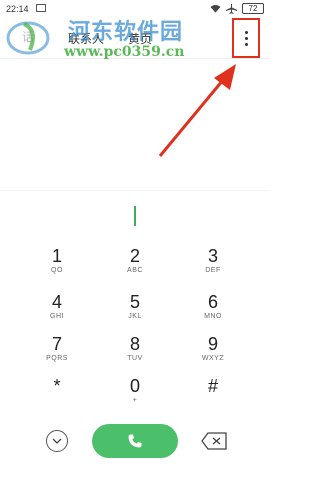 This screenshot has width=320, height=480. I want to click on key-letters: GHI, so click(57, 316).